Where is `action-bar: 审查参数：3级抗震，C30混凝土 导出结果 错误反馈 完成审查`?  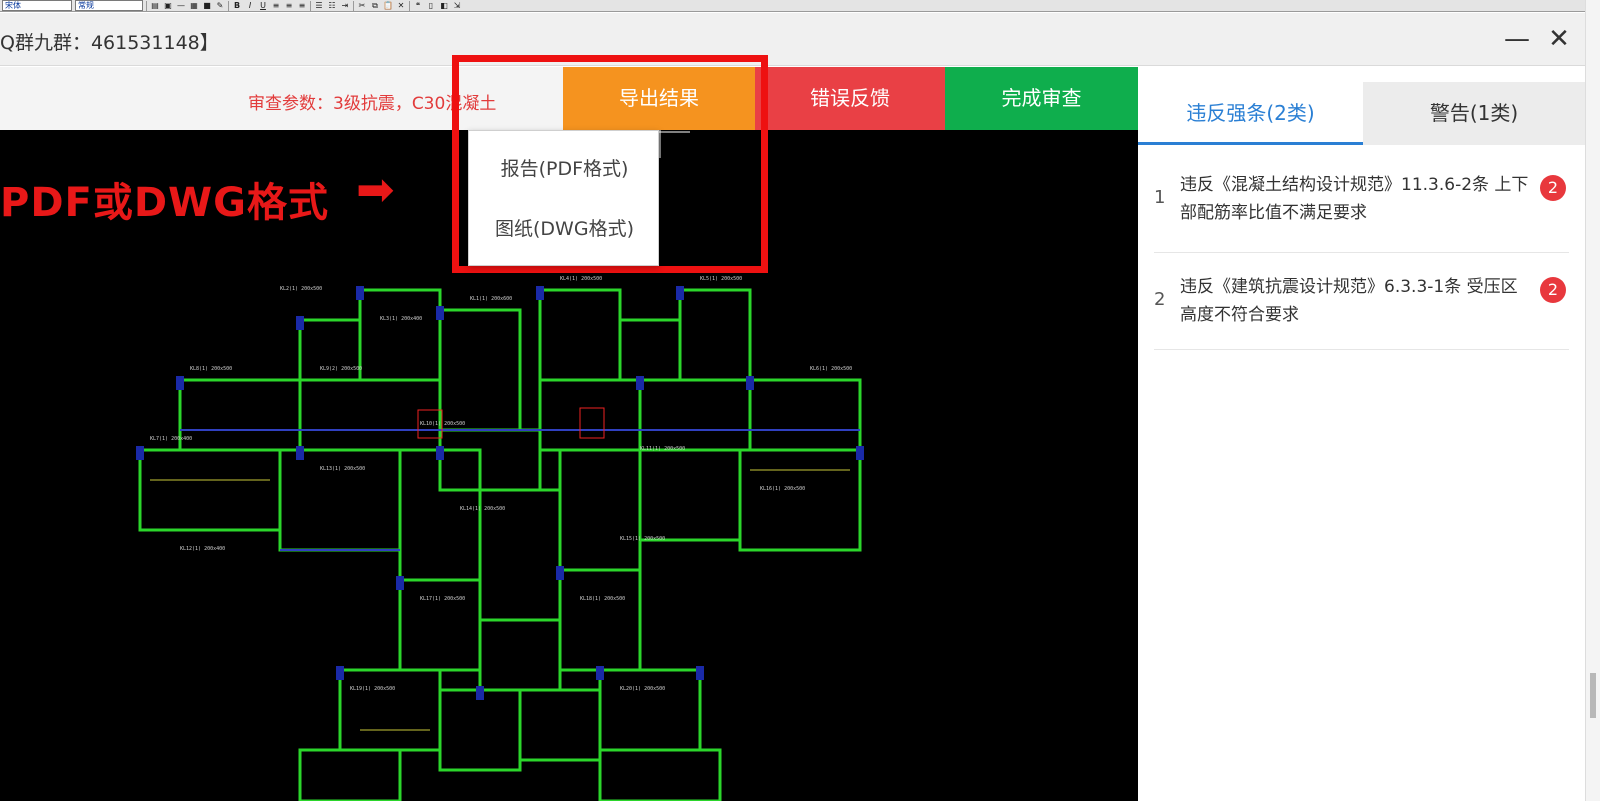 action-bar: 审查参数：3级抗震，C30混凝土 导出结果 错误反馈 完成审查 is located at coordinates (569, 98).